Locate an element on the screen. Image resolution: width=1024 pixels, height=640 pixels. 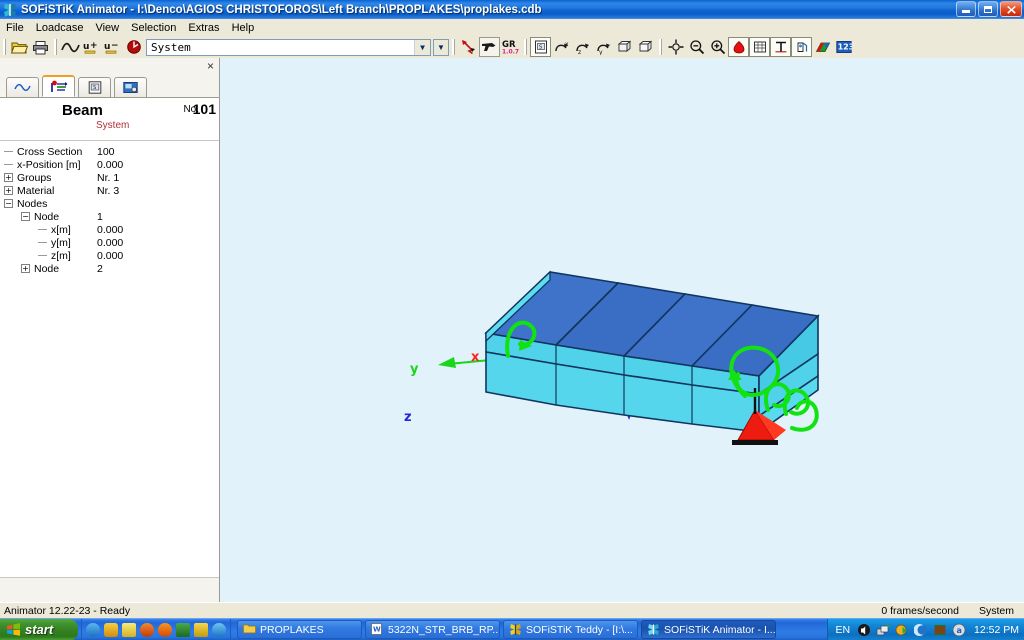
pointer-select-button is located at coordinates (468, 47).